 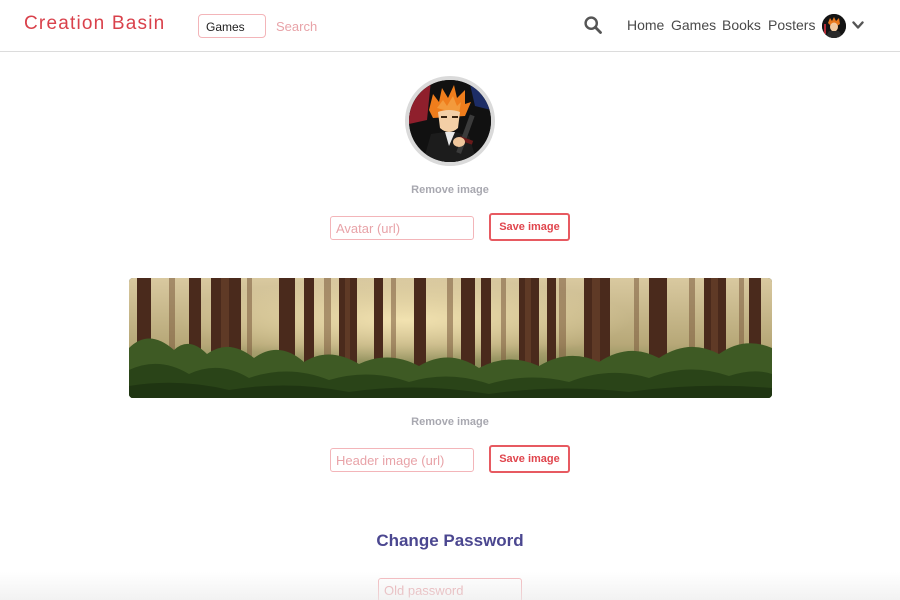 I want to click on forest-header-image, so click(x=450, y=338).